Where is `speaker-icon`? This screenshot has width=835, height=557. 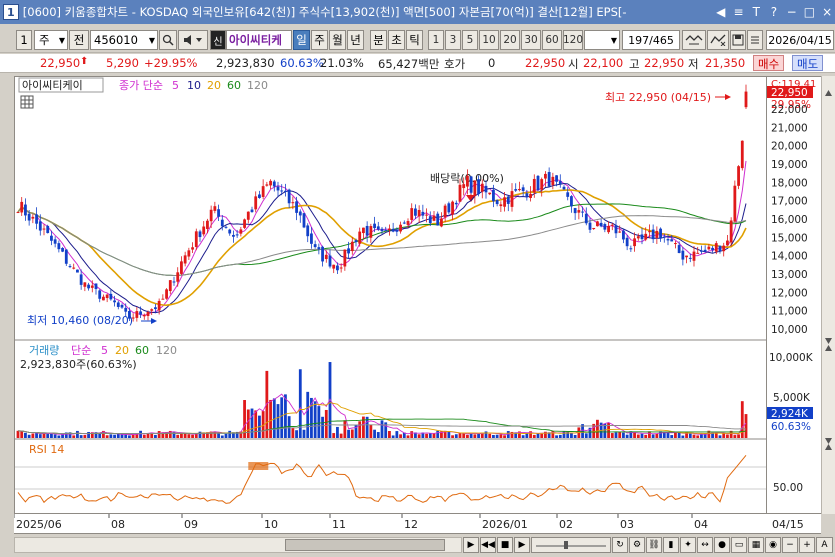
speaker-icon is located at coordinates (193, 40).